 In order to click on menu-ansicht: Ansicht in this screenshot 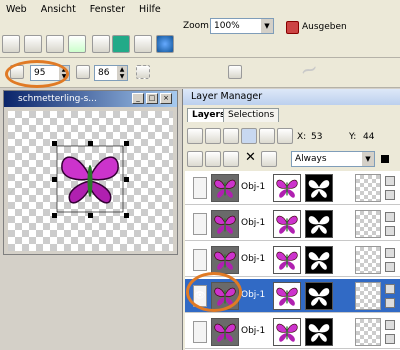, I will do `click(58, 9)`.